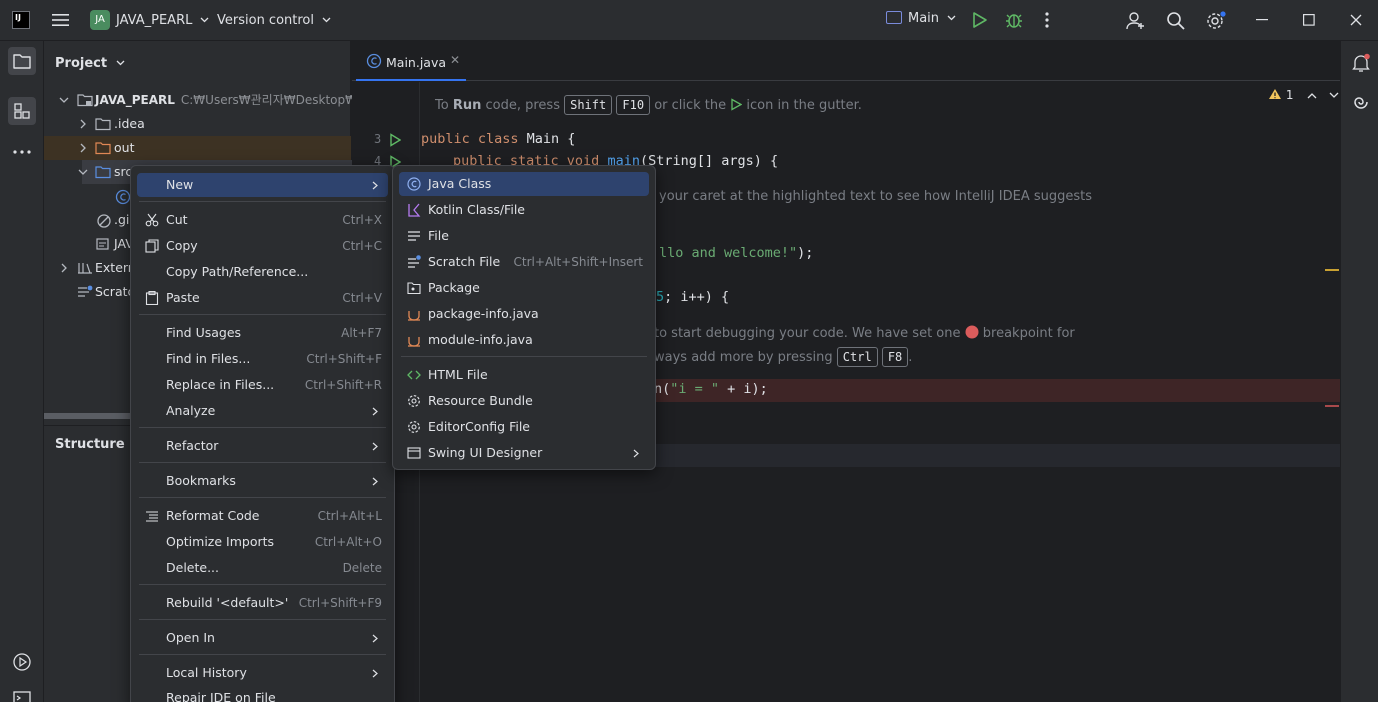 The width and height of the screenshot is (1378, 702). I want to click on menu-item-delete: Delete... Delete, so click(262, 568).